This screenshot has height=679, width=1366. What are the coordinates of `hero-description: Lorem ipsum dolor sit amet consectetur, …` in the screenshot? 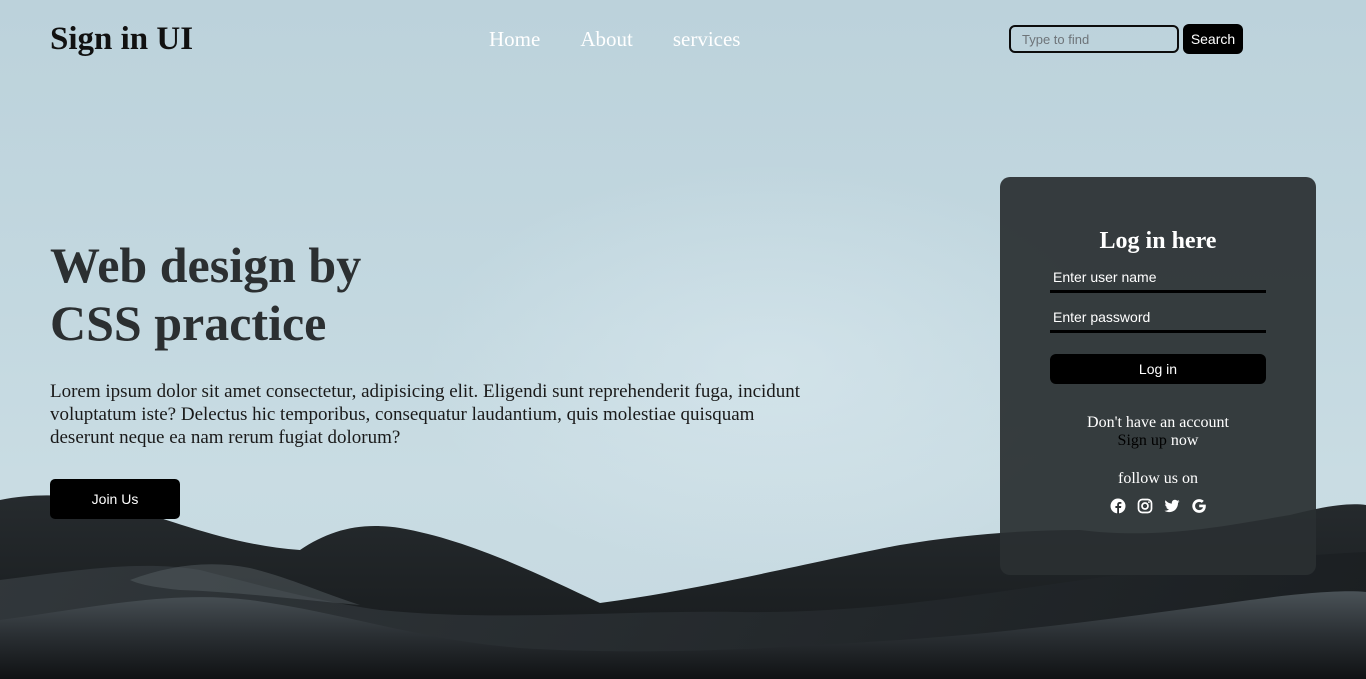 It's located at (425, 414).